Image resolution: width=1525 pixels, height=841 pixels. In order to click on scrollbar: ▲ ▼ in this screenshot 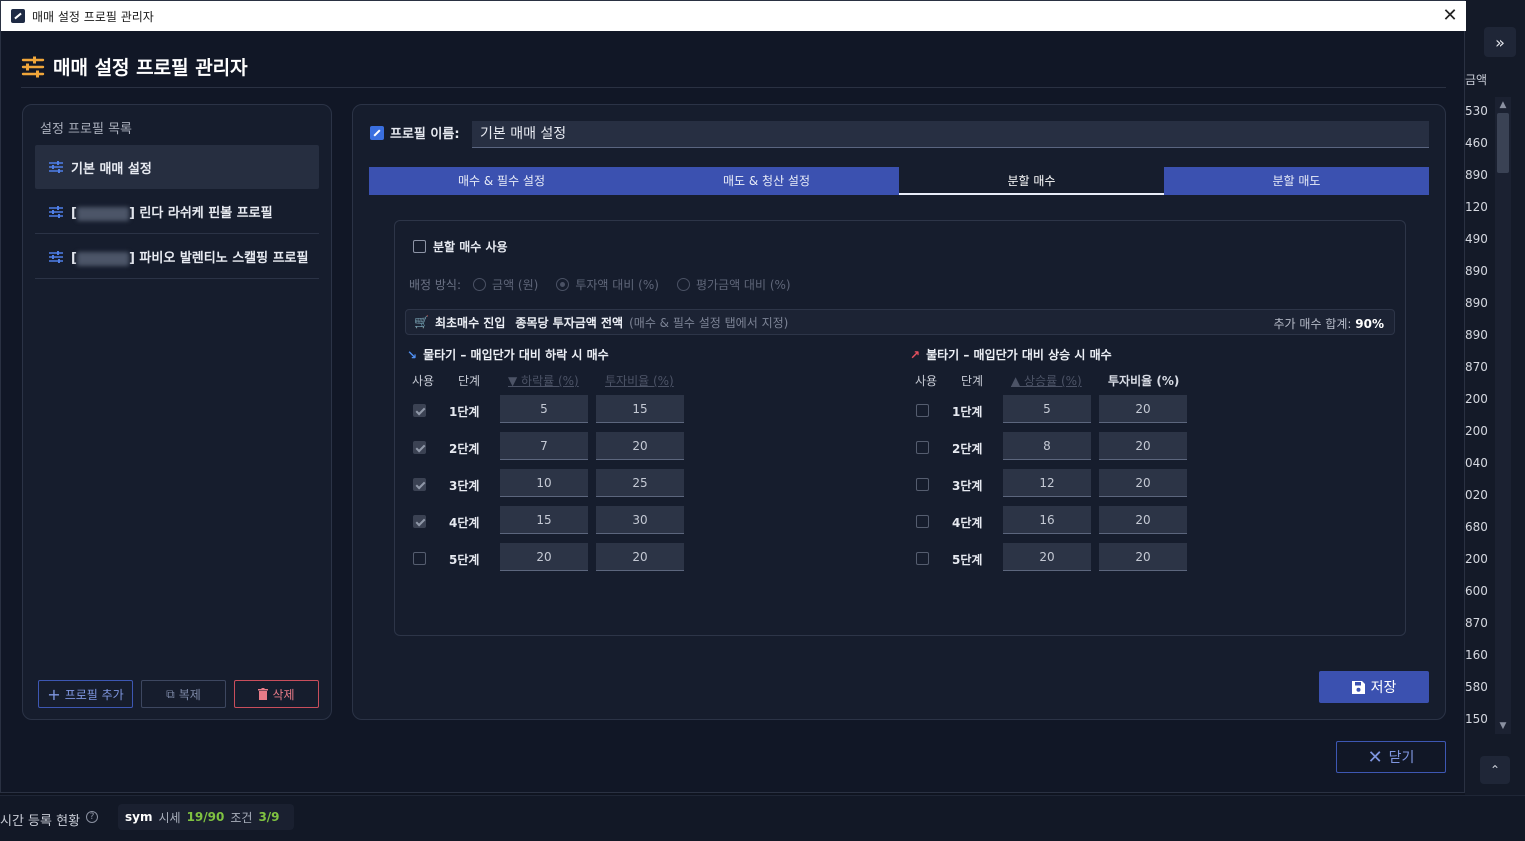, I will do `click(1503, 415)`.